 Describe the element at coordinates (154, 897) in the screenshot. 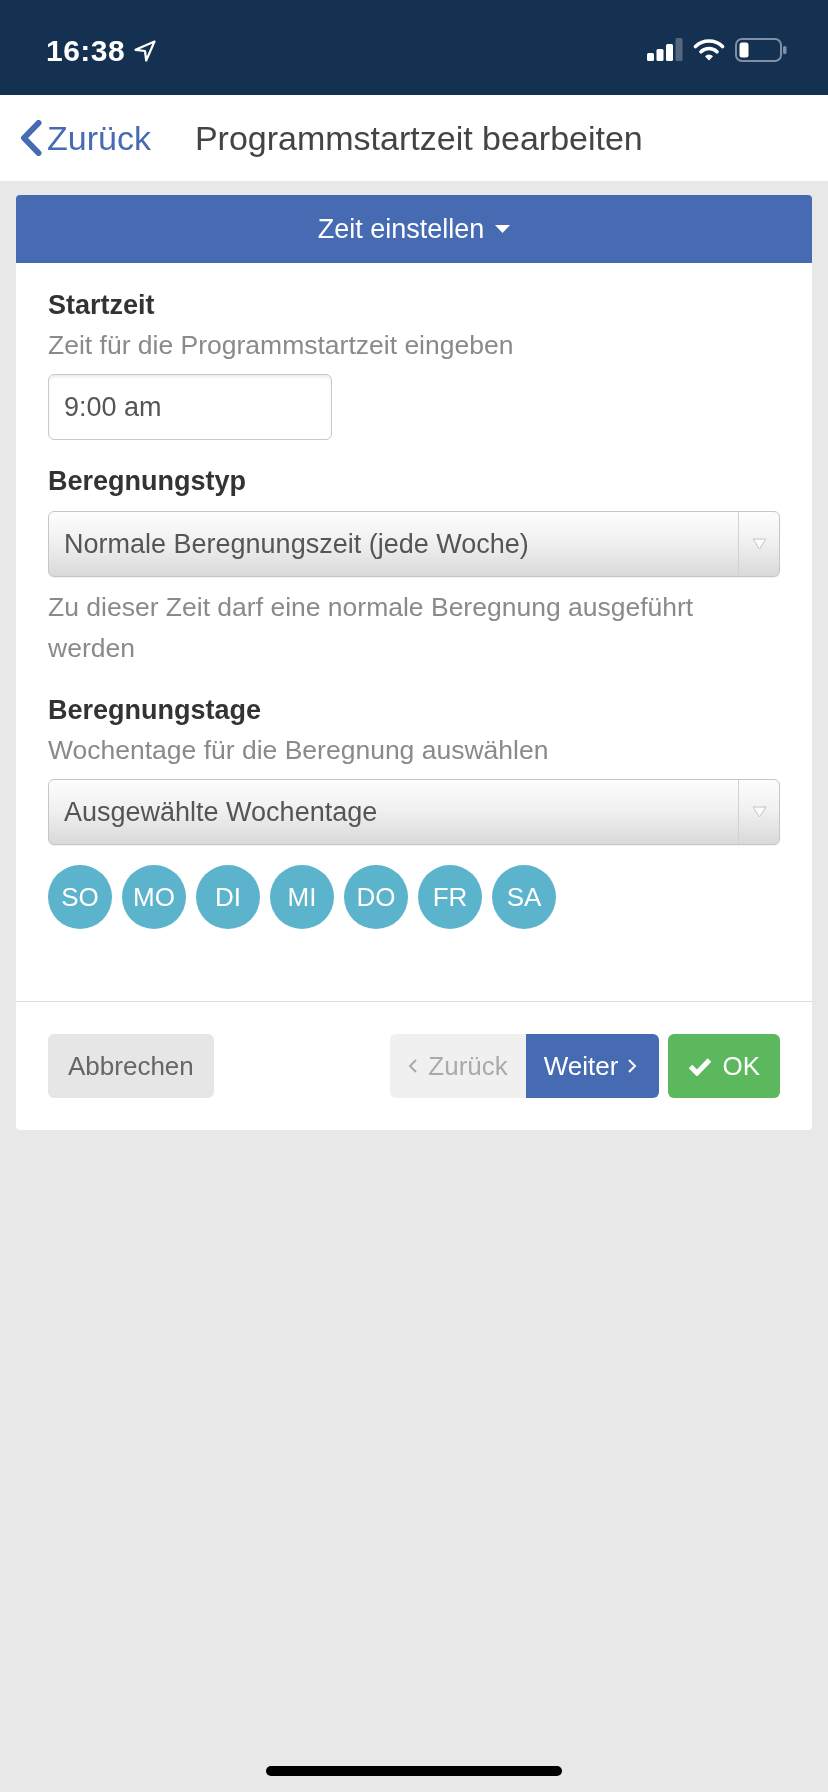

I see `day-toggle: MO` at that location.